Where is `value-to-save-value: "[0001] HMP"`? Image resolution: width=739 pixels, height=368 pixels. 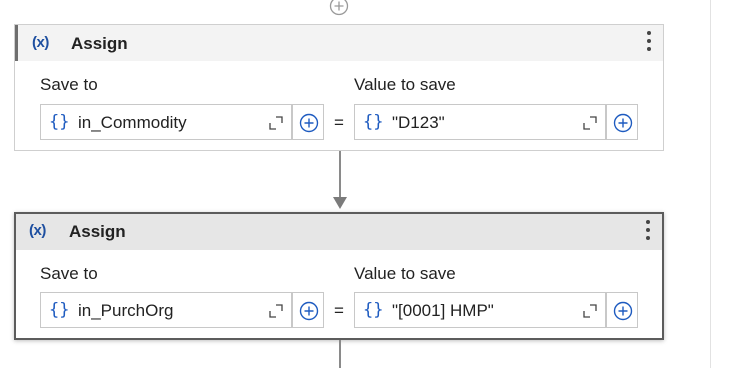 value-to-save-value: "[0001] HMP" is located at coordinates (443, 310).